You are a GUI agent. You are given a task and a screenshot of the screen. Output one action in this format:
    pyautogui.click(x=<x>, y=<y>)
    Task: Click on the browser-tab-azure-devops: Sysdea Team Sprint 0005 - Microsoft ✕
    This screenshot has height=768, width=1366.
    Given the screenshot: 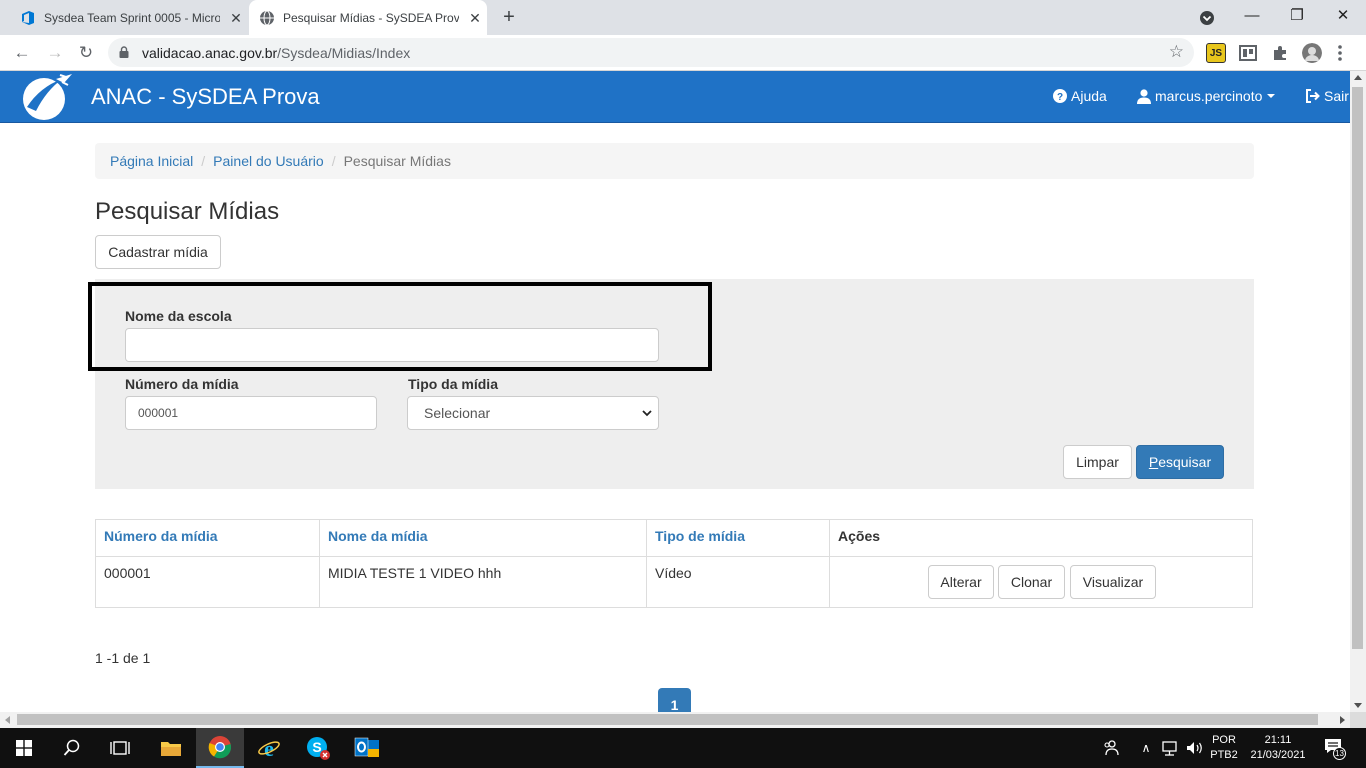 What is the action you would take?
    pyautogui.click(x=132, y=17)
    